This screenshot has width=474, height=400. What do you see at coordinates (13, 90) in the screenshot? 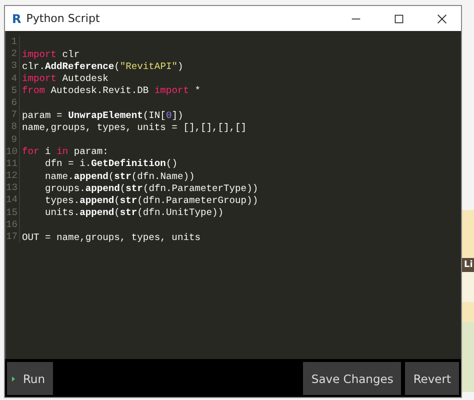
I see `line-number: 5` at bounding box center [13, 90].